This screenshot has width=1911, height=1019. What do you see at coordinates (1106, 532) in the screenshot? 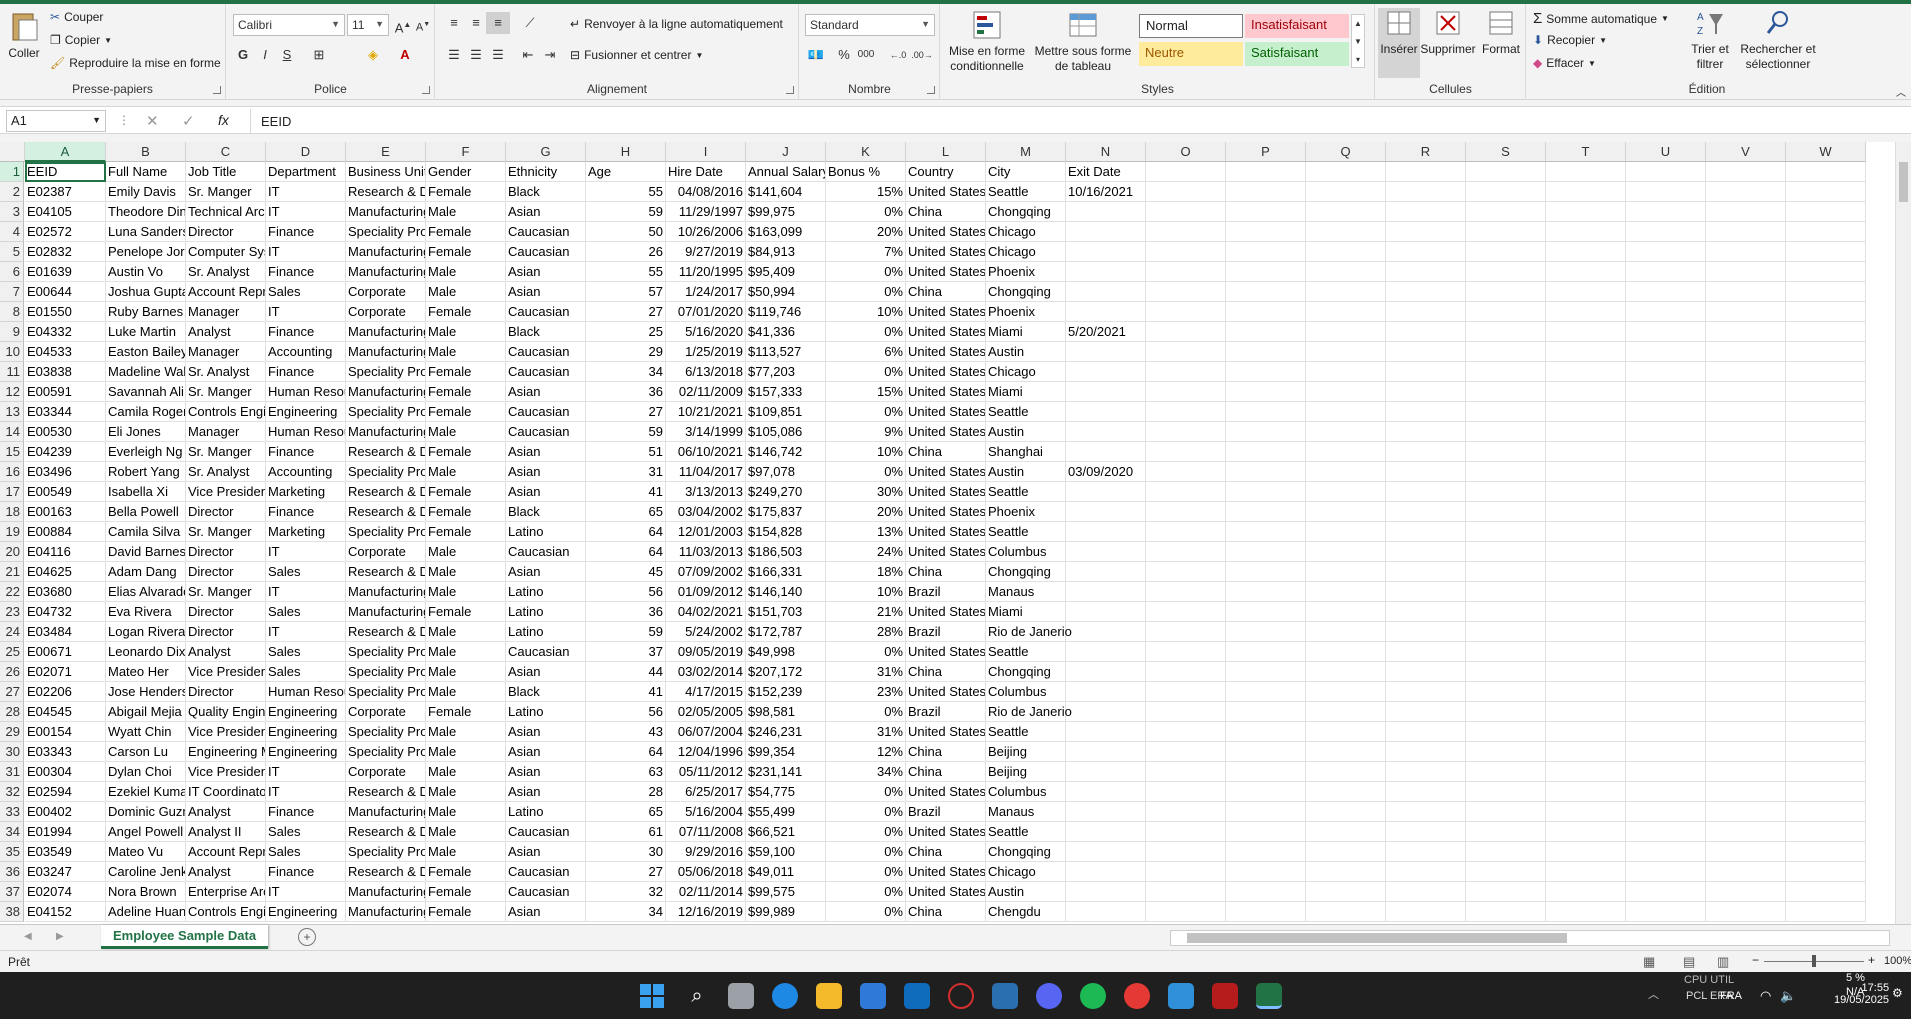
I see `cell-n19` at bounding box center [1106, 532].